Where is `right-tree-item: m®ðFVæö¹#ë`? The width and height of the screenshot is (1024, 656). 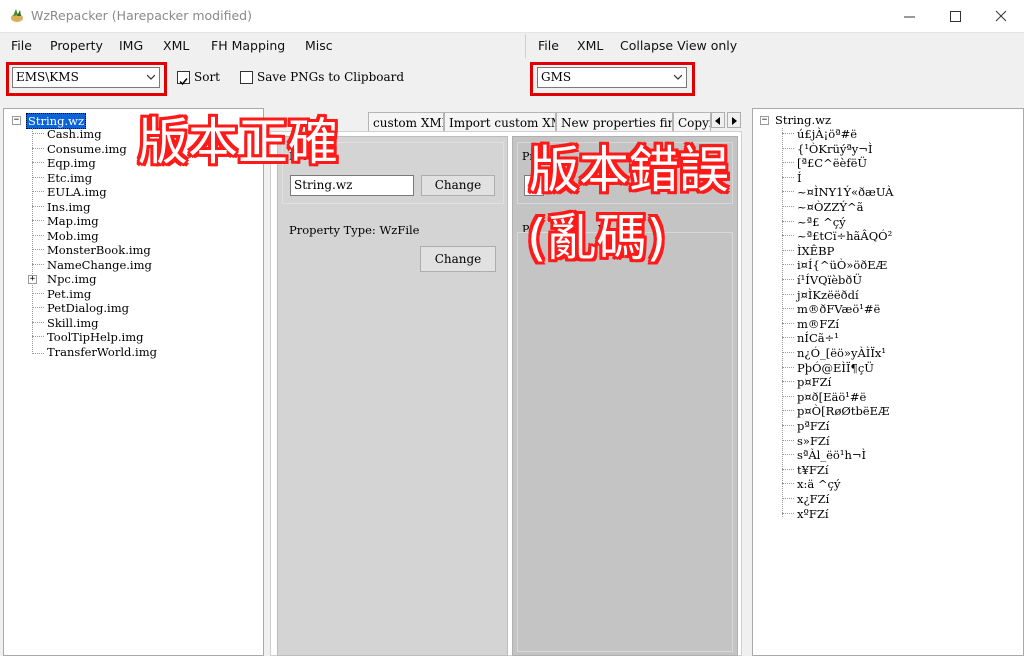
right-tree-item: m®ðFVæö¹#ë is located at coordinates (838, 309).